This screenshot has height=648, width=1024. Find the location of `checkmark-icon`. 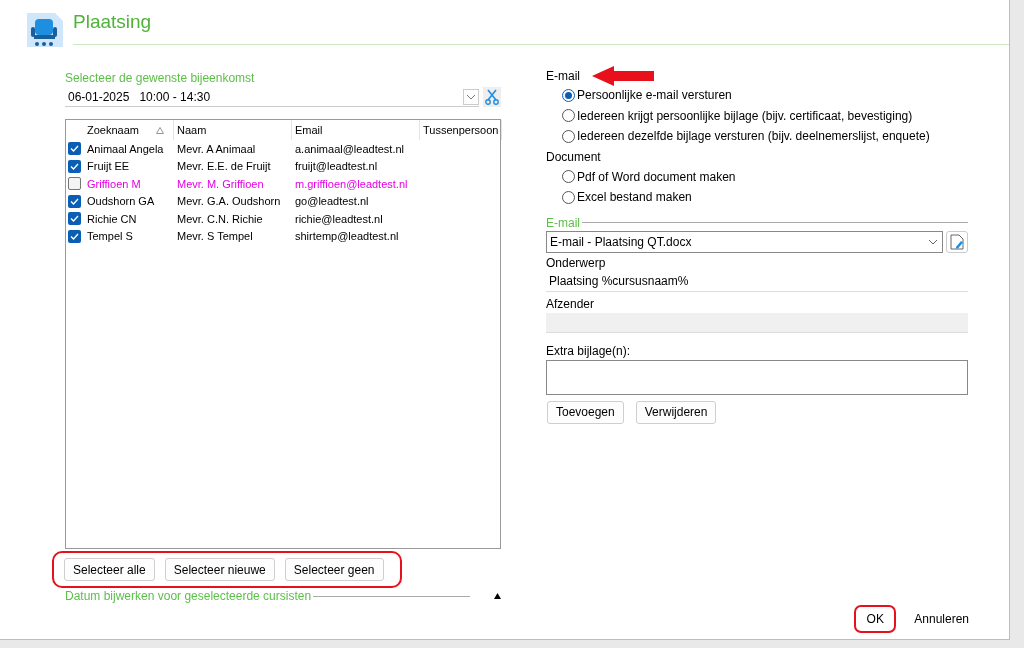

checkmark-icon is located at coordinates (74, 201).